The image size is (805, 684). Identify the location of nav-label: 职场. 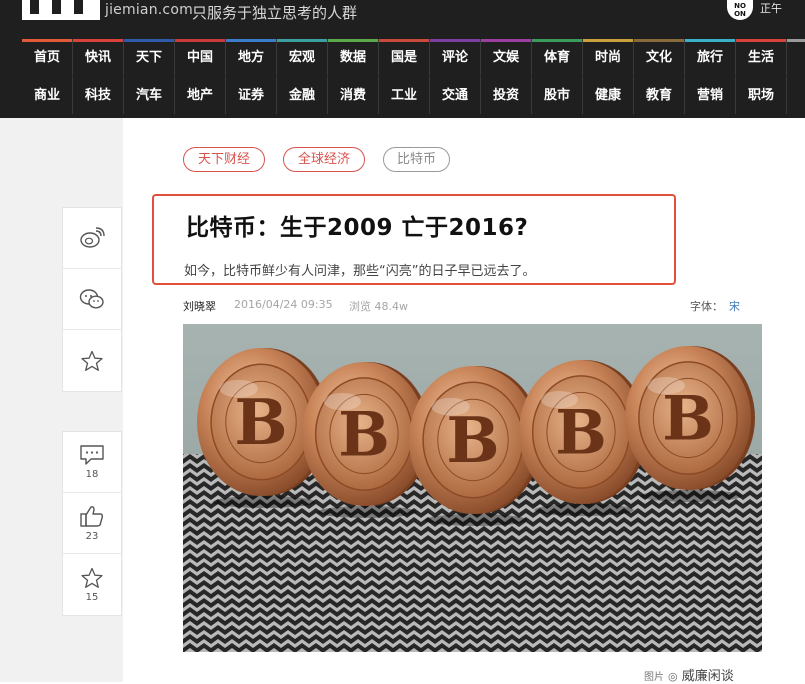
(760, 95).